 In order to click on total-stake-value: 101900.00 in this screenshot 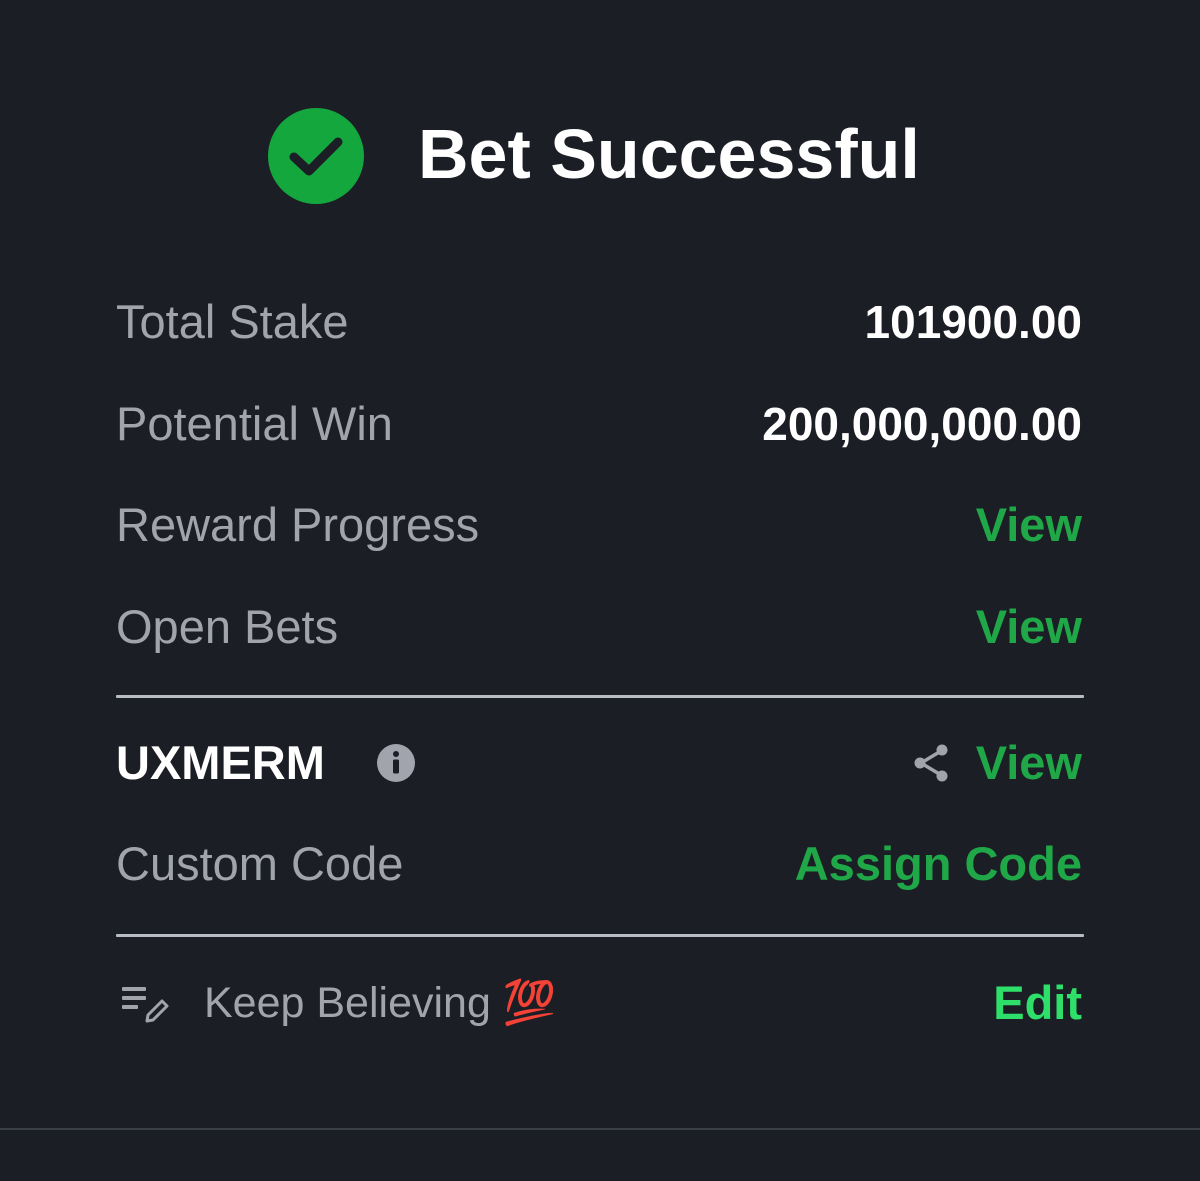, I will do `click(973, 322)`.